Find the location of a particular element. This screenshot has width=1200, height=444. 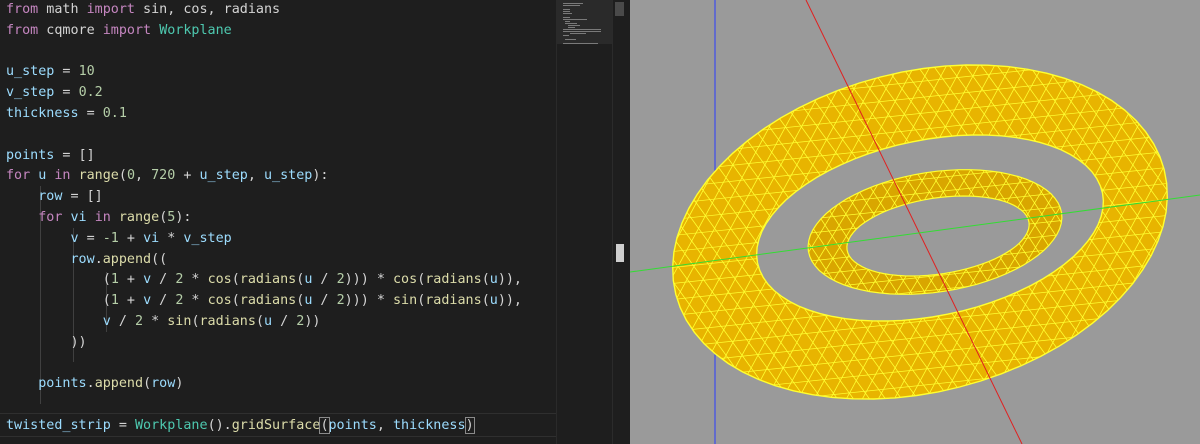

code-line: for vi in range(5): is located at coordinates (98, 218).